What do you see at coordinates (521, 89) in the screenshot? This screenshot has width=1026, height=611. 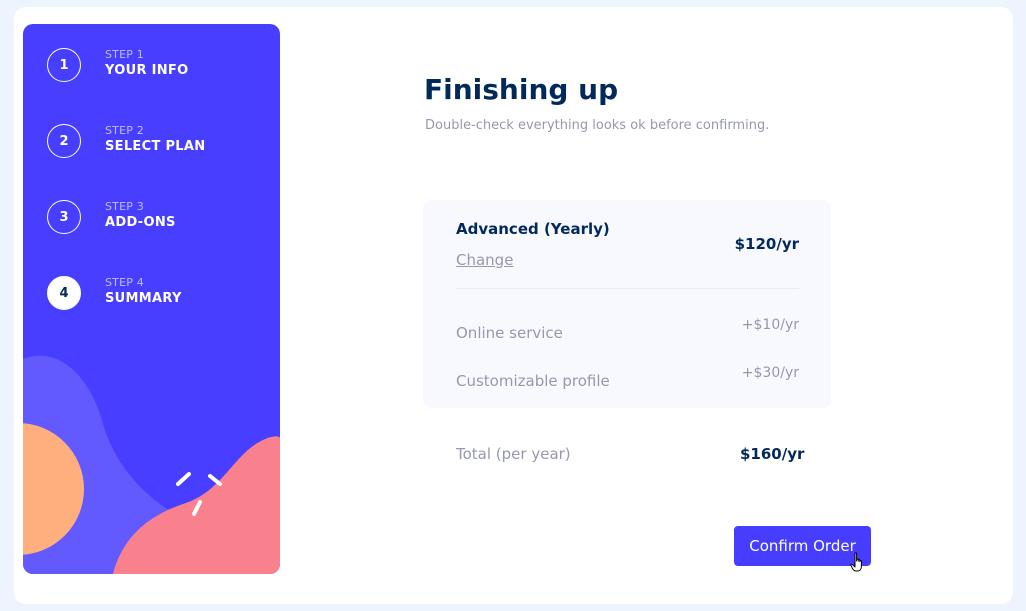 I see `page-title: Finishing up` at bounding box center [521, 89].